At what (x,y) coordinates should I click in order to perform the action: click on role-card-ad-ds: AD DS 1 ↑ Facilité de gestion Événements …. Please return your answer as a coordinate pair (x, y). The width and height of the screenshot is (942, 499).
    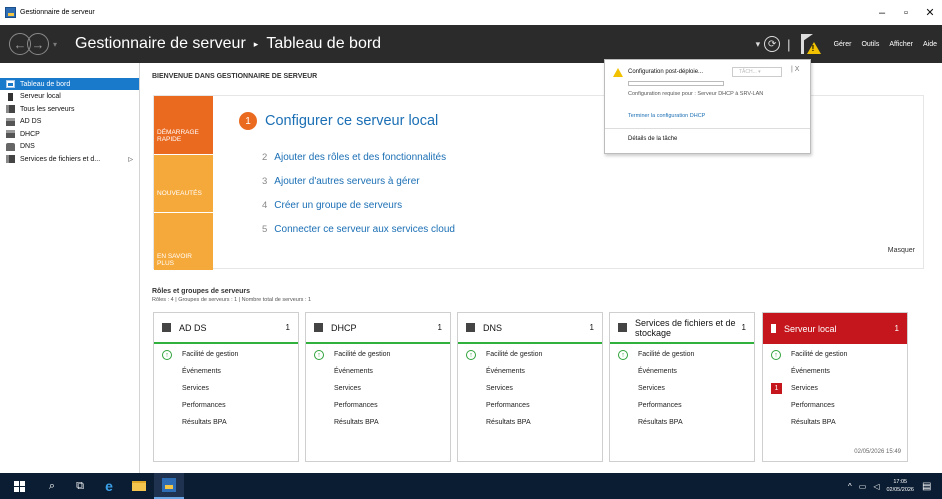
    Looking at the image, I should click on (226, 387).